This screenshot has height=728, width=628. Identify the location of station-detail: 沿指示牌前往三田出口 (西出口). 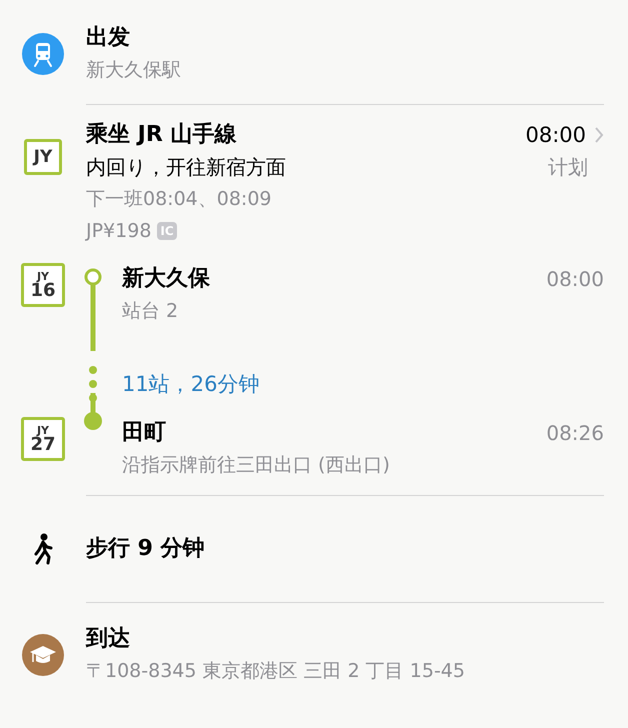
(256, 465).